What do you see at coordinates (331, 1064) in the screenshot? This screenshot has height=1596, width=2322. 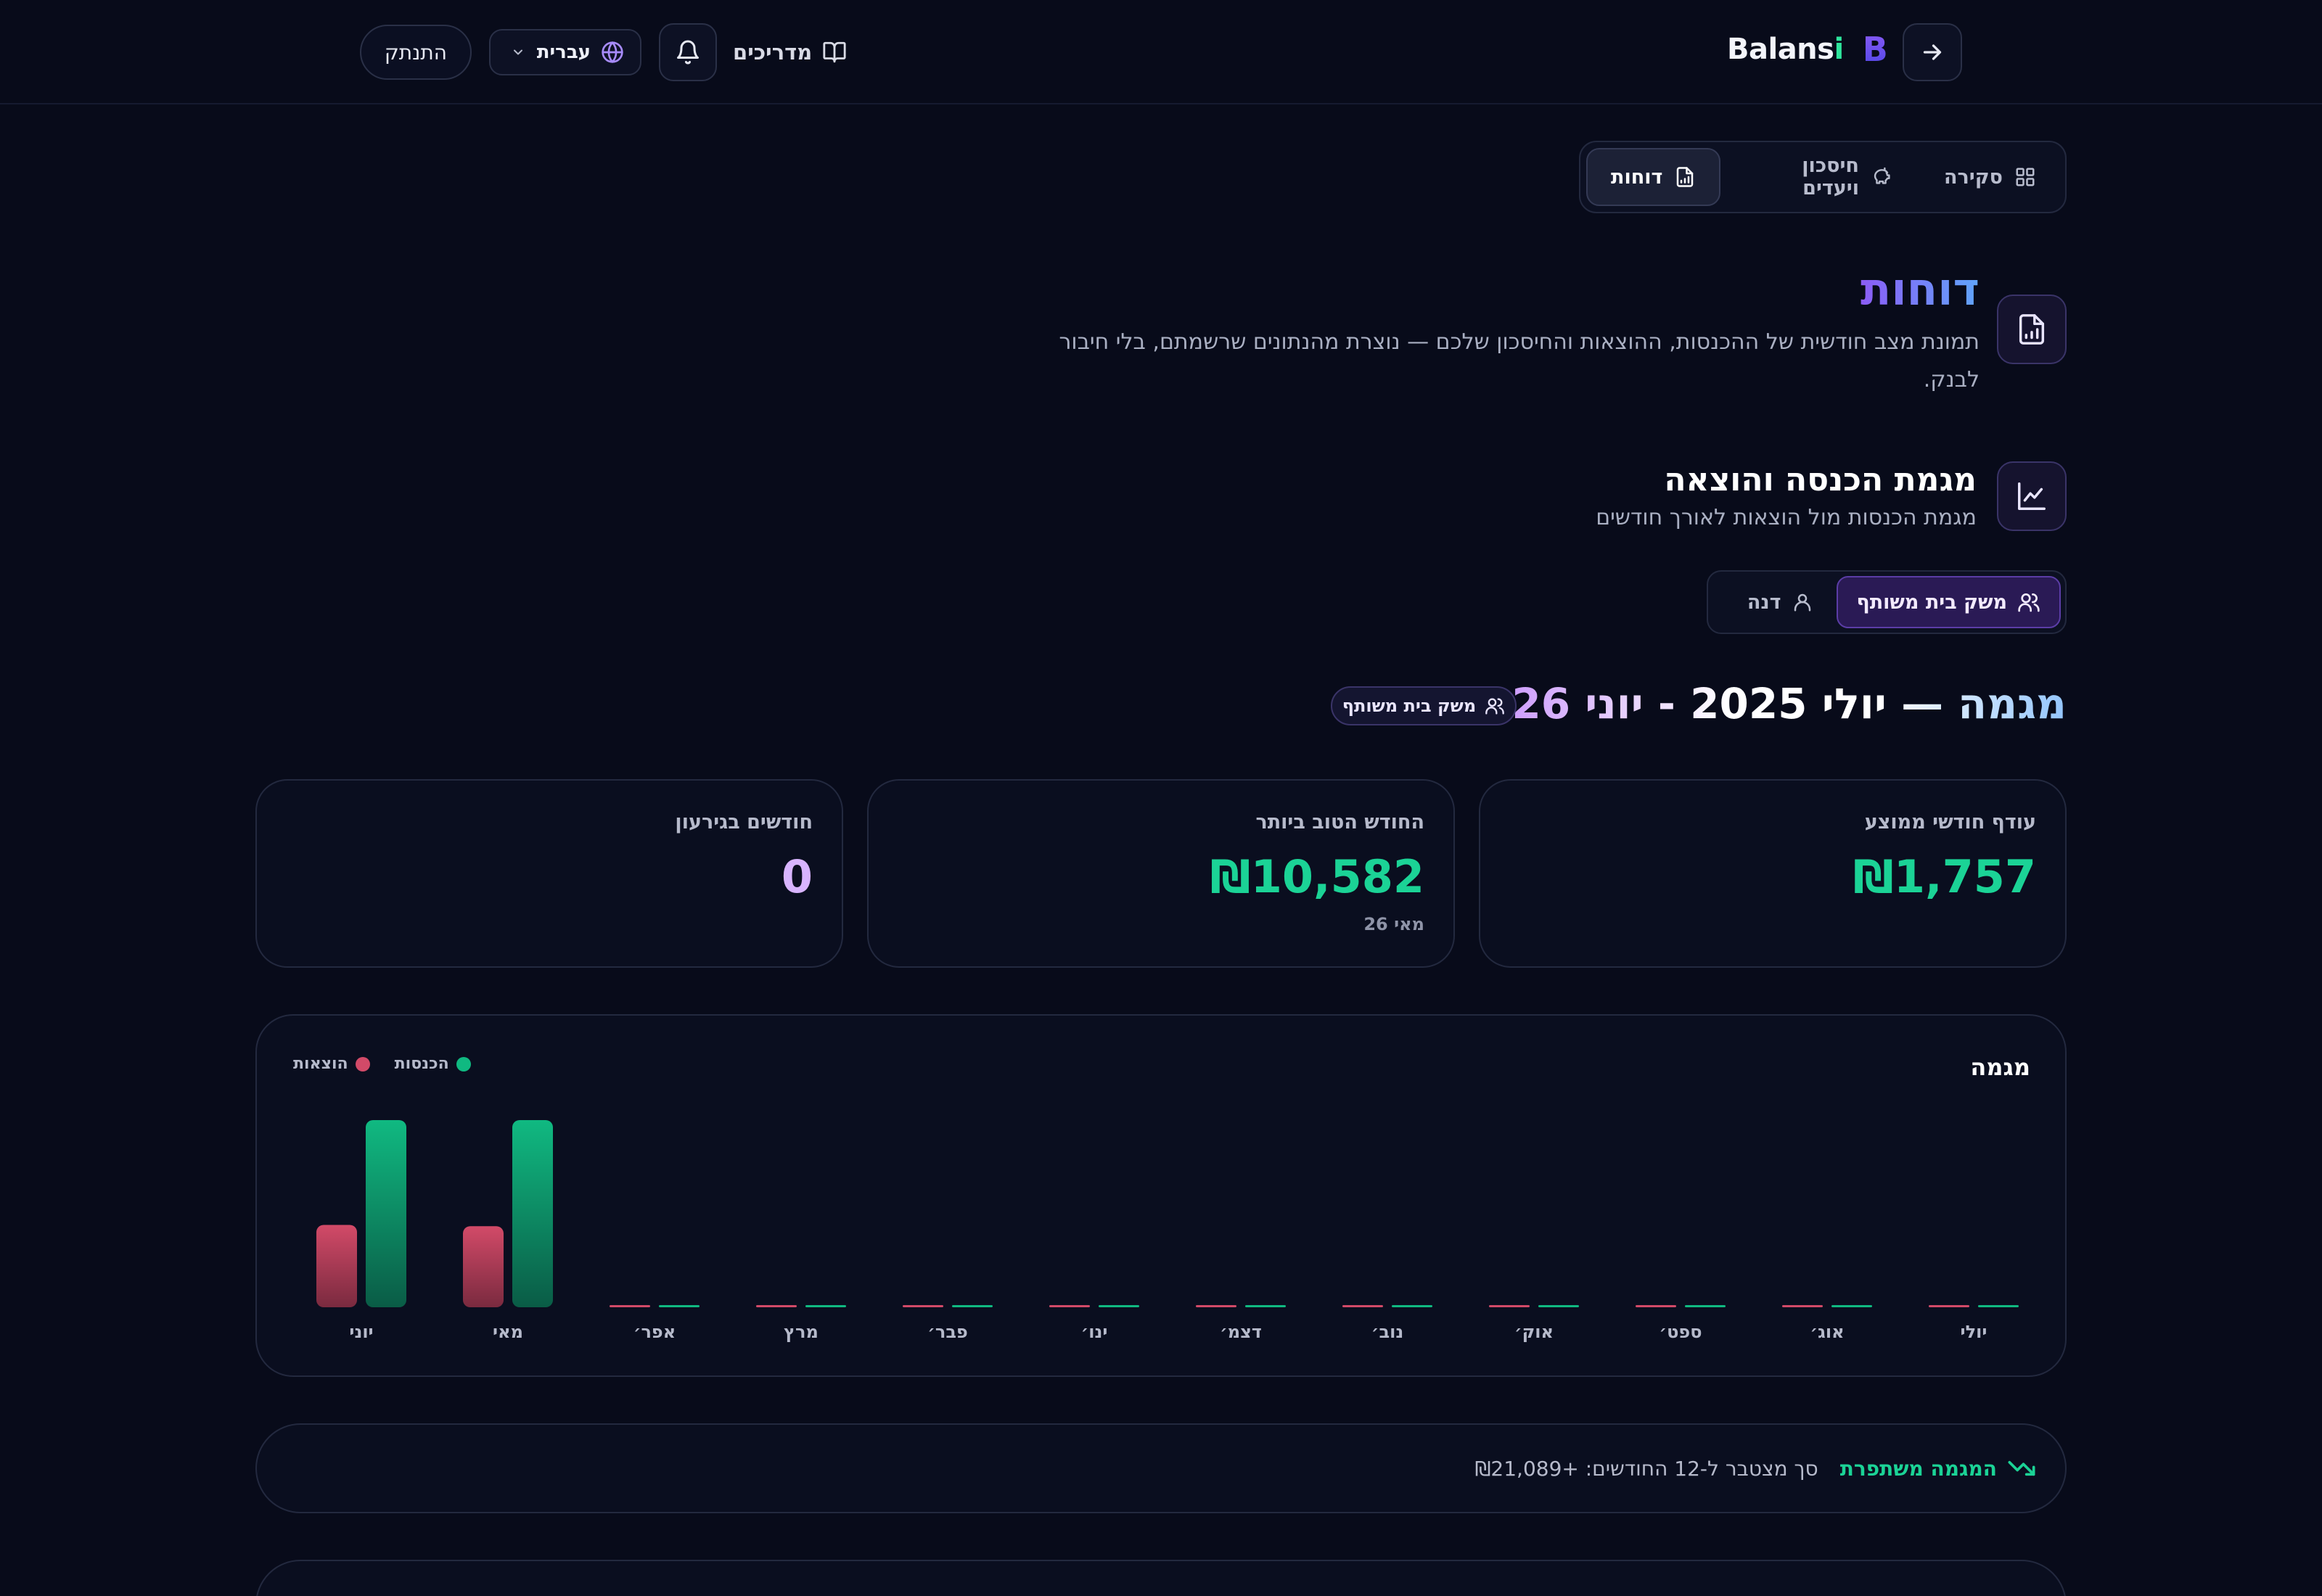 I see `legend-expense: הוצאות` at bounding box center [331, 1064].